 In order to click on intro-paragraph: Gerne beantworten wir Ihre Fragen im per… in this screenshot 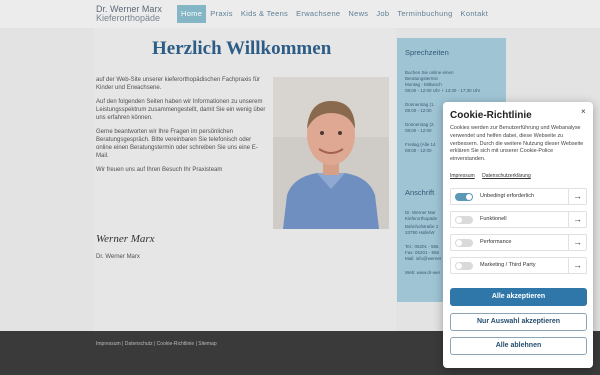, I will do `click(177, 144)`.